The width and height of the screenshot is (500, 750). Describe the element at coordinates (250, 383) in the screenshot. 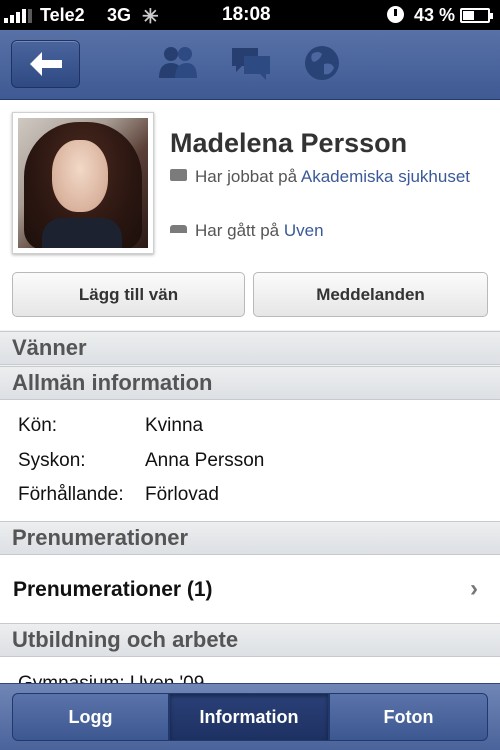

I see `section-general-info: Allmän information` at that location.